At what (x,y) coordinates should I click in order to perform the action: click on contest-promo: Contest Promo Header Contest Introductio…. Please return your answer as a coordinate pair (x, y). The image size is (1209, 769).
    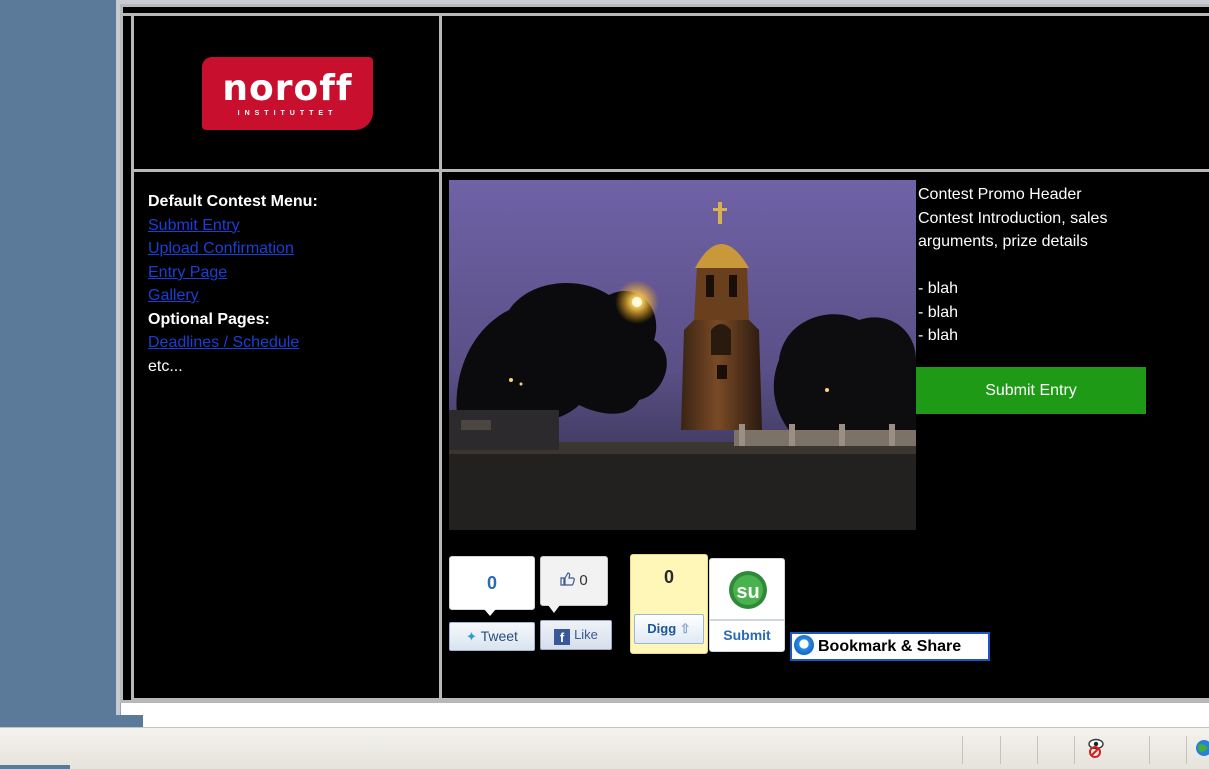
    Looking at the image, I should click on (1063, 265).